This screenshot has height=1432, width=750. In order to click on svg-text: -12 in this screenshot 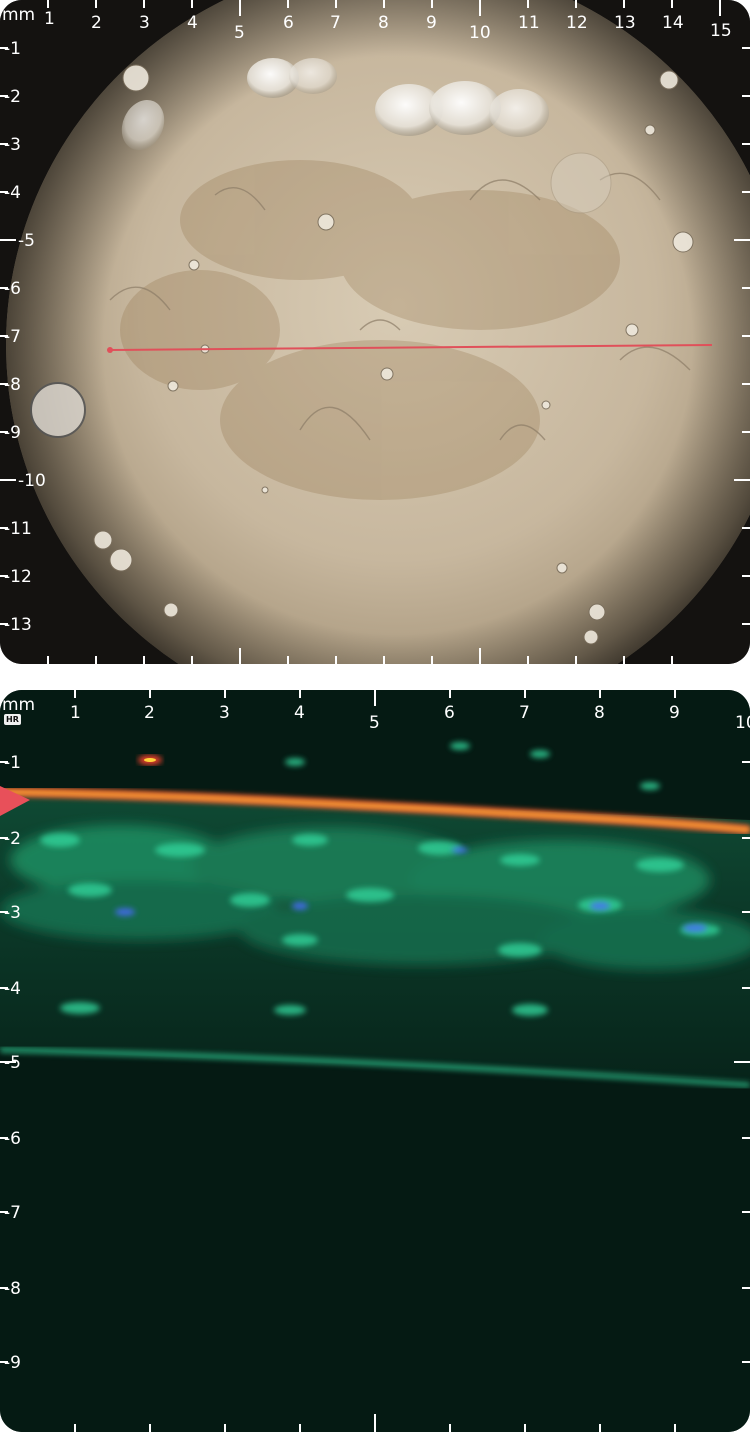, I will do `click(18, 577)`.